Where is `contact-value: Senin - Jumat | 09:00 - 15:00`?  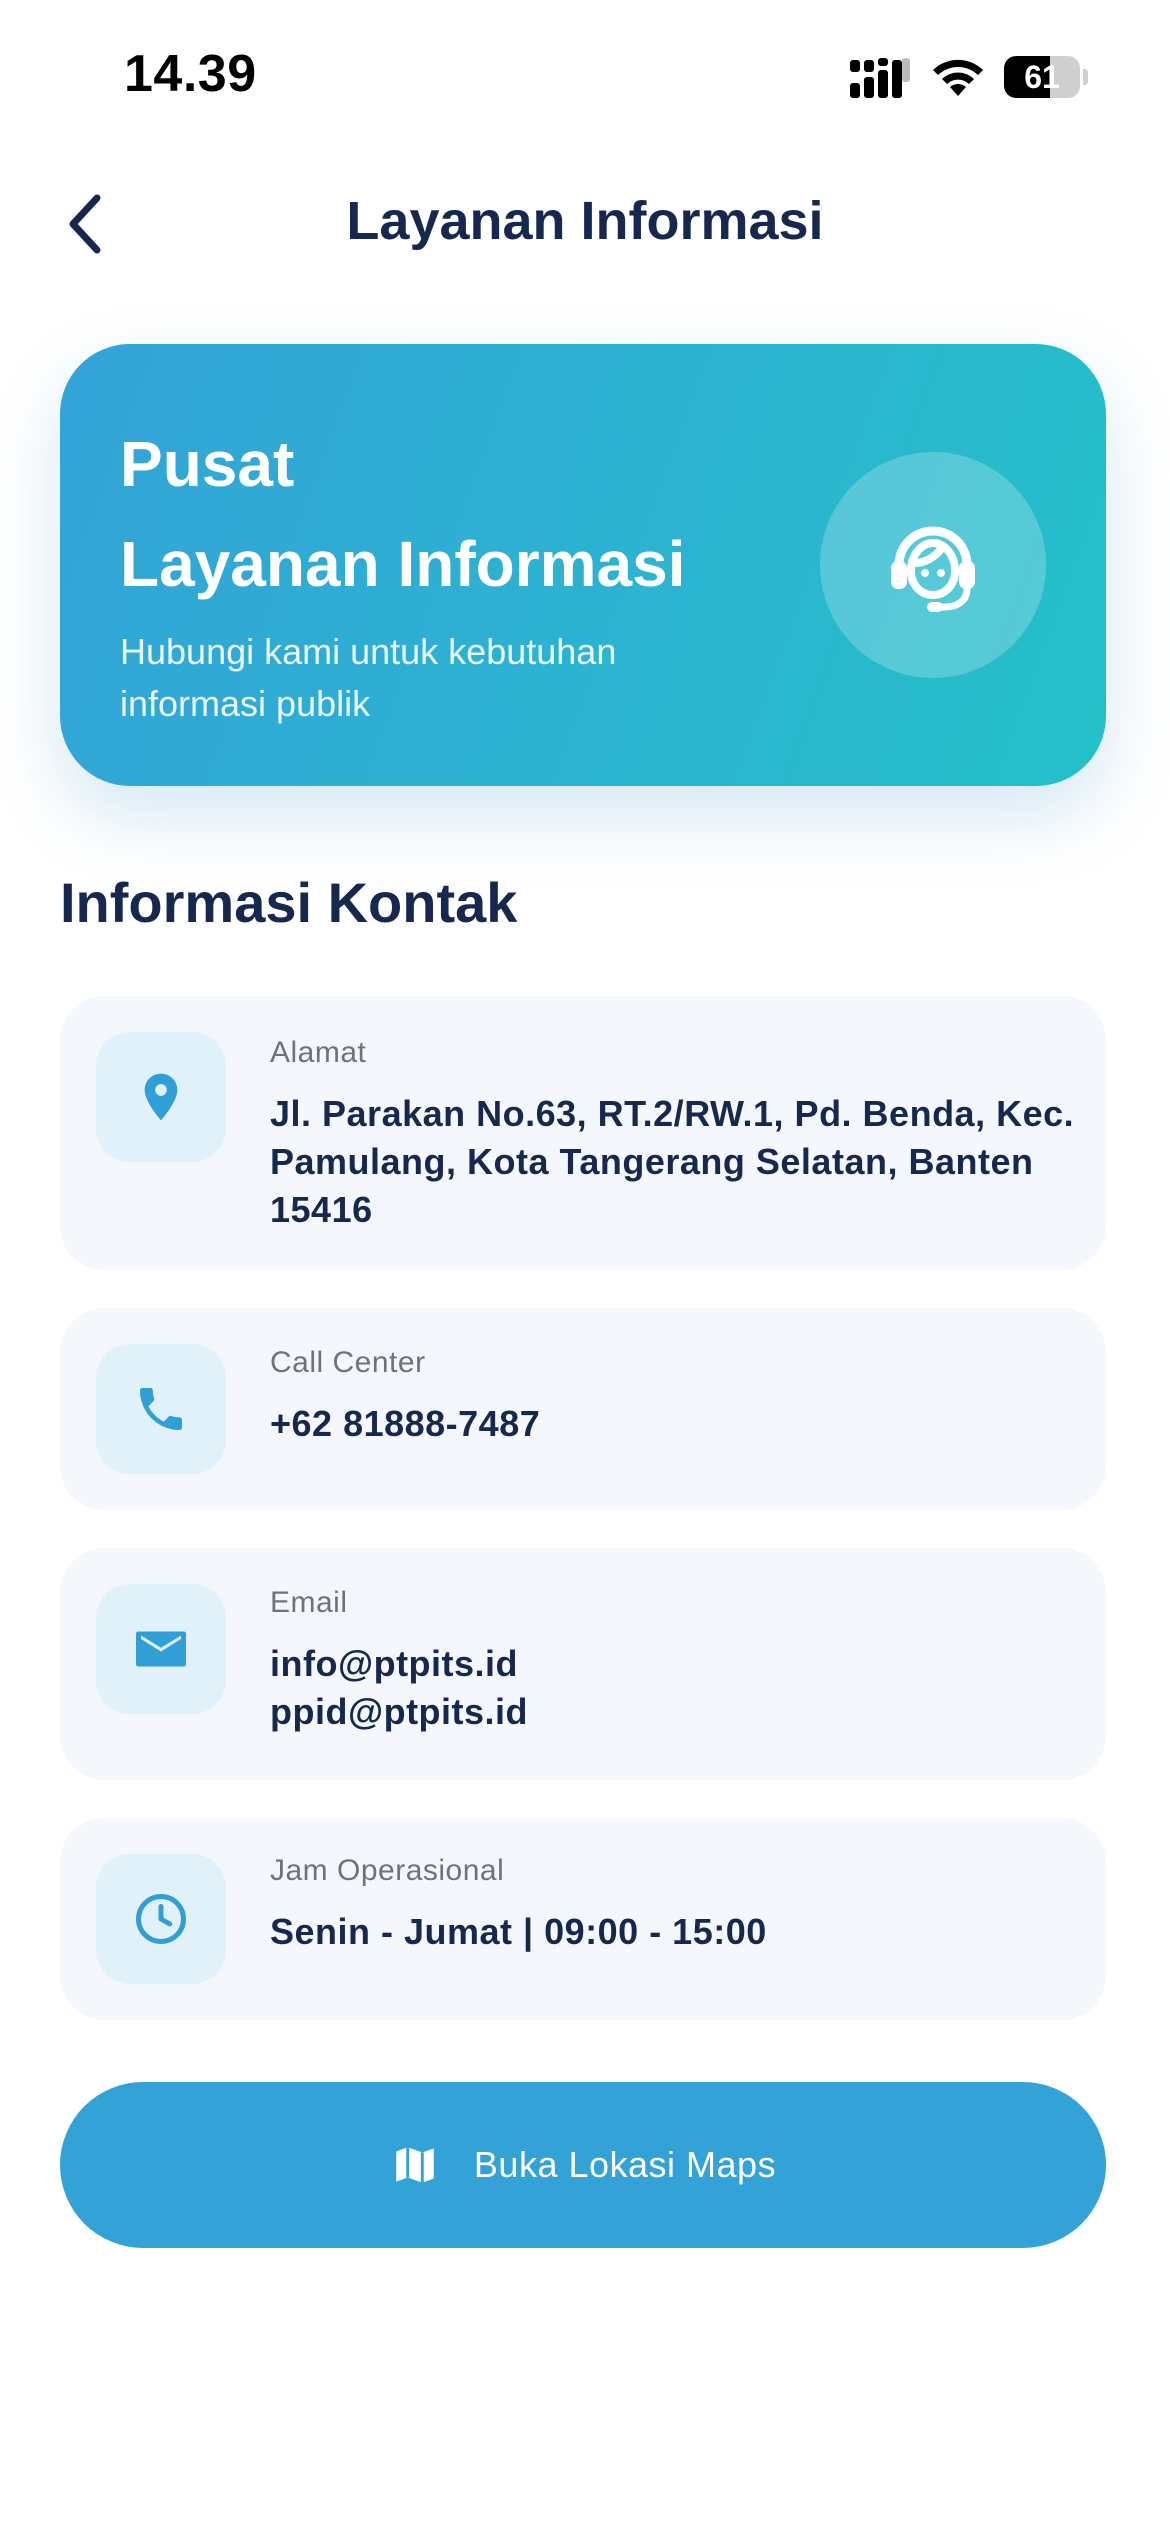
contact-value: Senin - Jumat | 09:00 - 15:00 is located at coordinates (675, 1932).